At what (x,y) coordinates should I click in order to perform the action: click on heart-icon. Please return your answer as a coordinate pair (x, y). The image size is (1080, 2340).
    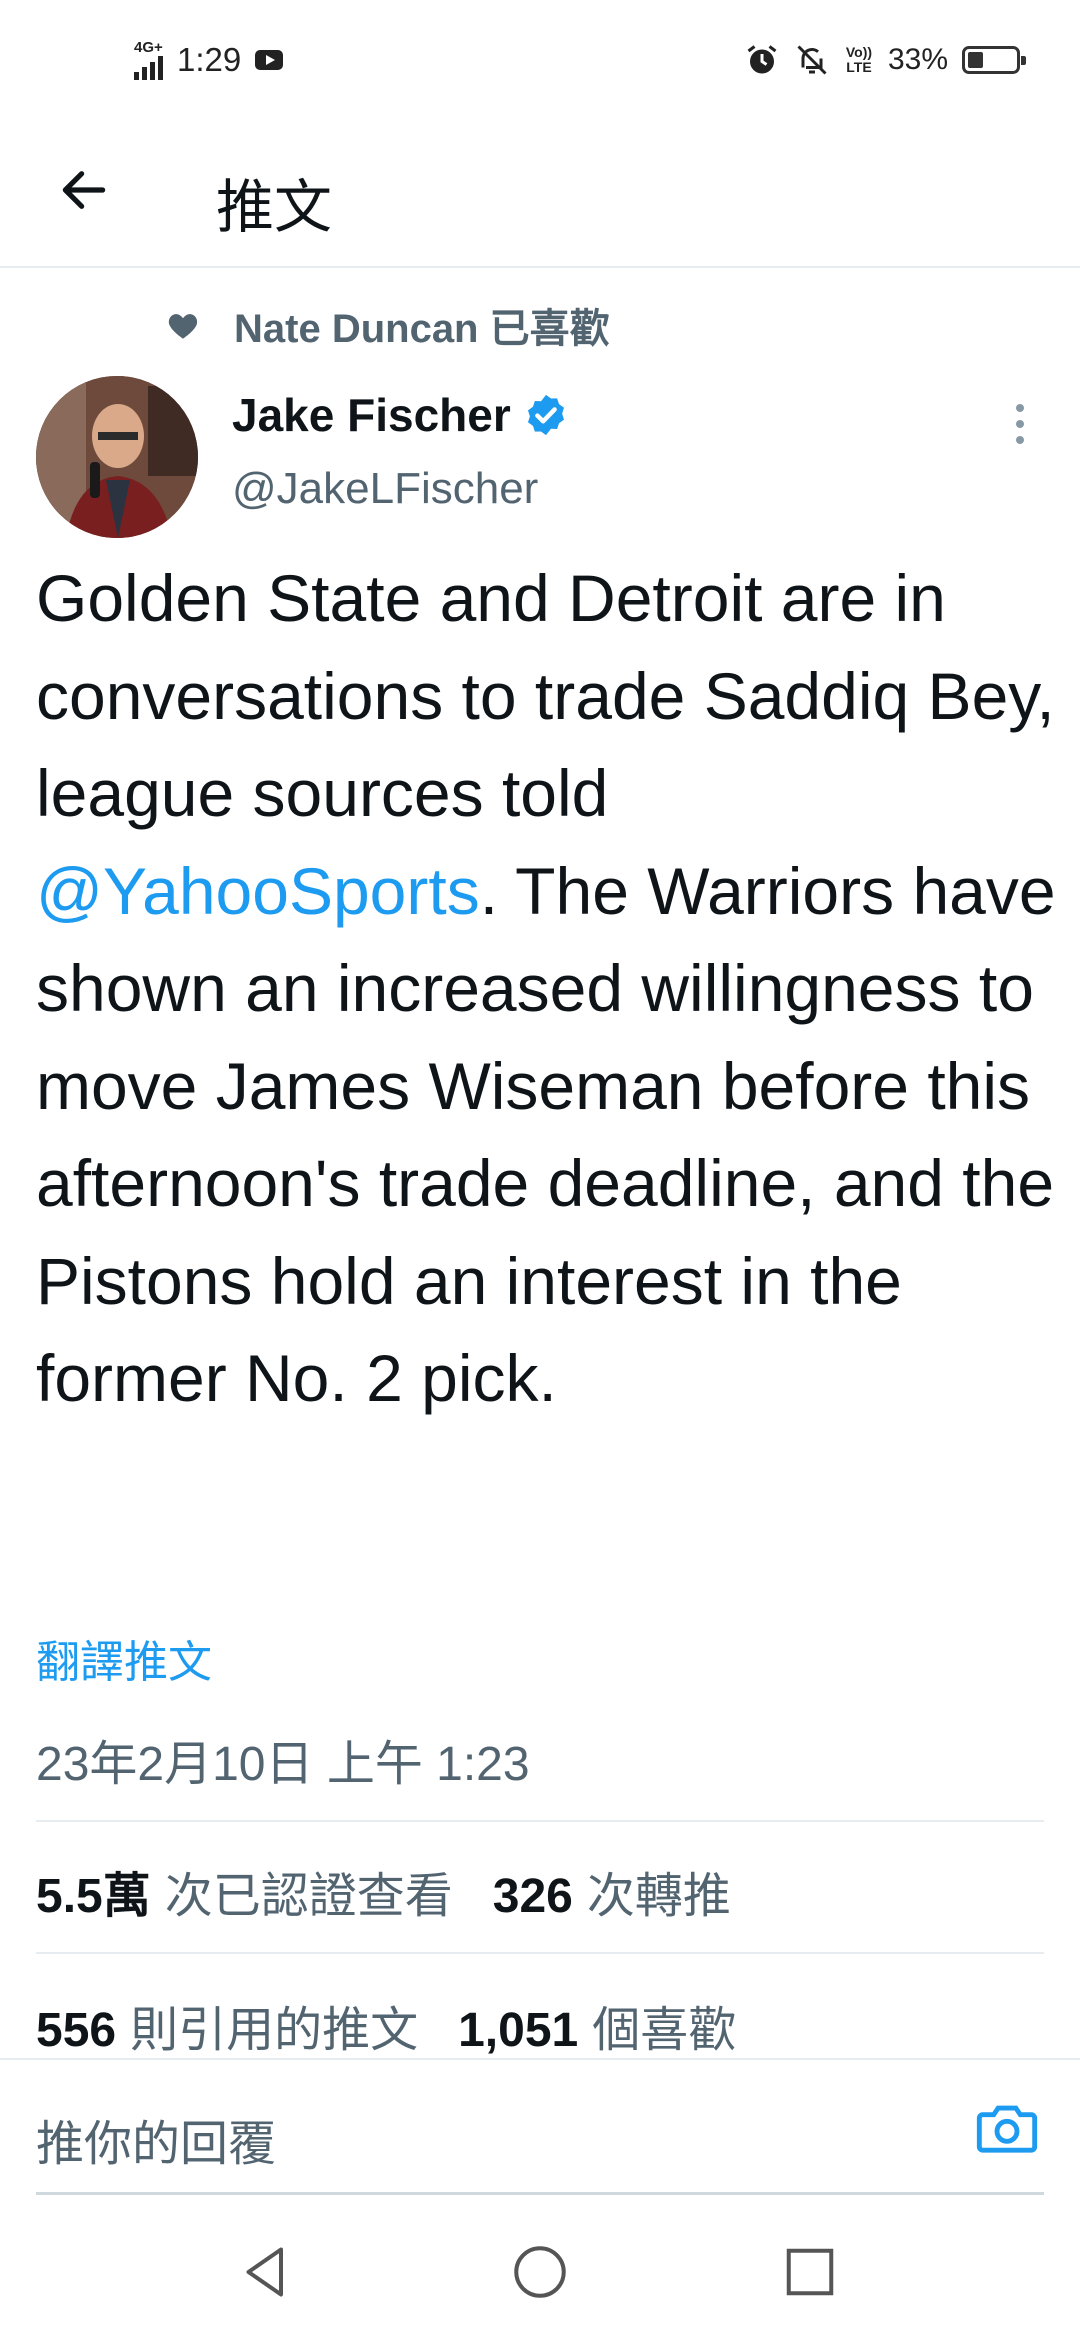
    Looking at the image, I should click on (183, 326).